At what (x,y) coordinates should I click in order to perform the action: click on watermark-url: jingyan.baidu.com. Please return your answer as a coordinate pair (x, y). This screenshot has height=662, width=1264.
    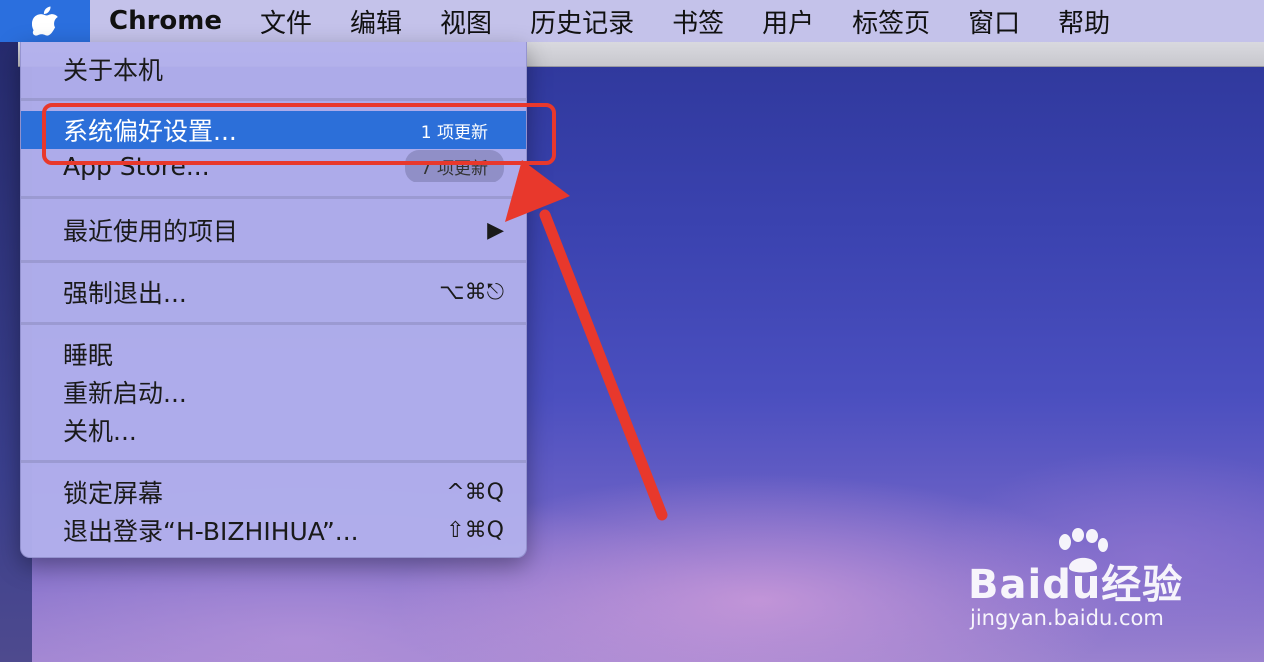
    Looking at the image, I should click on (1067, 618).